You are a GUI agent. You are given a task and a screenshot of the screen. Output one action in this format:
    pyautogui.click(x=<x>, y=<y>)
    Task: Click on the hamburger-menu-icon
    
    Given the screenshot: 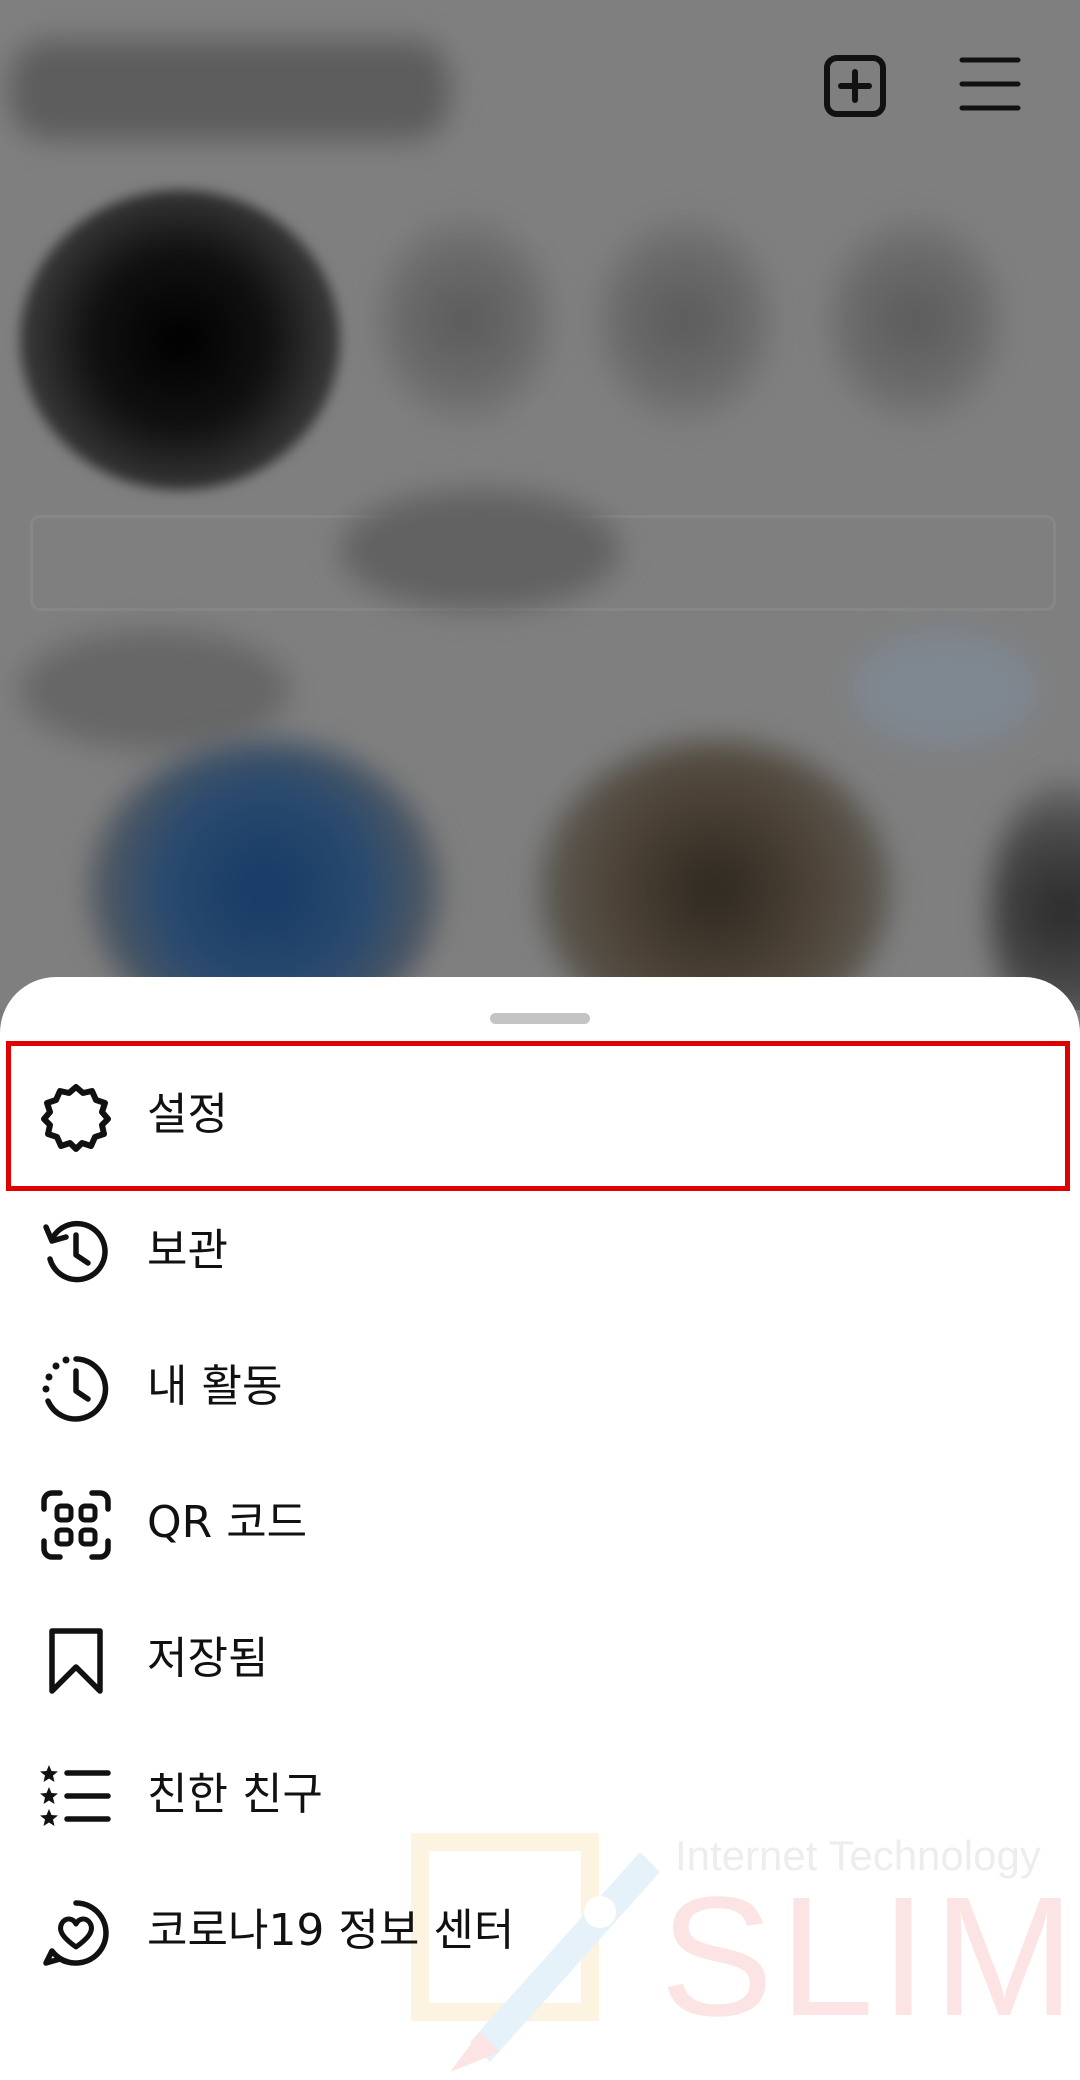 What is the action you would take?
    pyautogui.click(x=990, y=102)
    